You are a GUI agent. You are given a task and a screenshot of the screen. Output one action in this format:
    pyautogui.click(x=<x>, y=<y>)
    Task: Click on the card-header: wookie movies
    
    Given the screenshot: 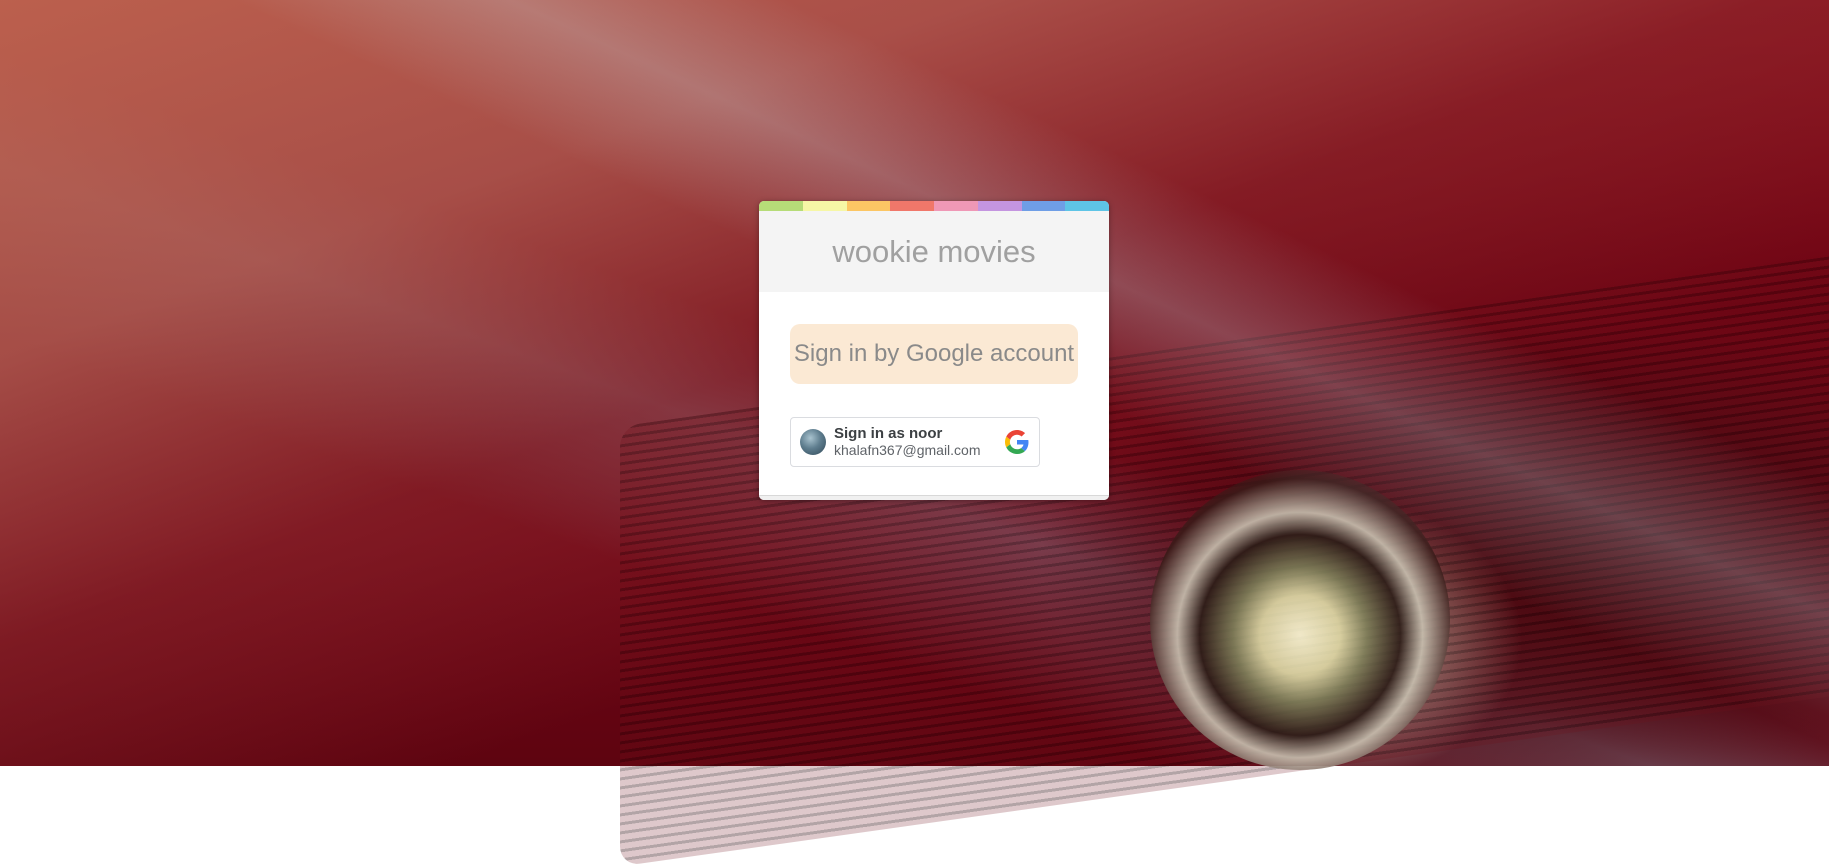 What is the action you would take?
    pyautogui.click(x=934, y=251)
    